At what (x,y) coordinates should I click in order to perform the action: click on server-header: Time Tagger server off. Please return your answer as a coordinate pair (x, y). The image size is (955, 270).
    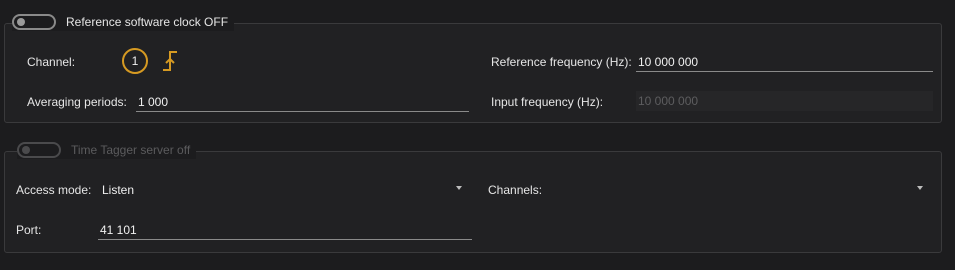
    Looking at the image, I should click on (107, 150).